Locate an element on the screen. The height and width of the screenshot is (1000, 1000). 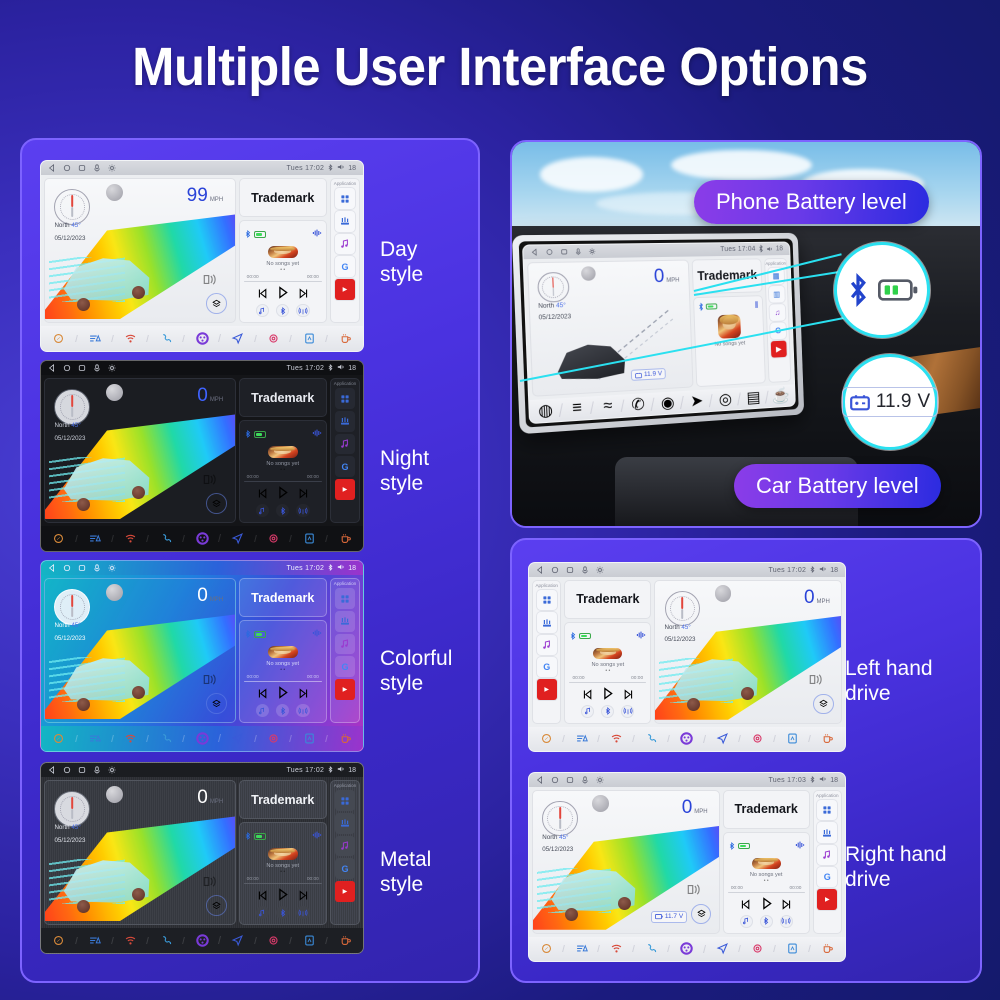
play-icon is located at coordinates (607, 695).